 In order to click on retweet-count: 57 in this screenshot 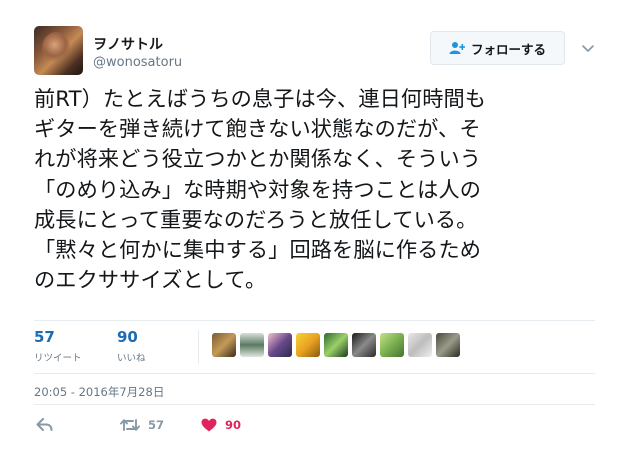, I will do `click(44, 337)`.